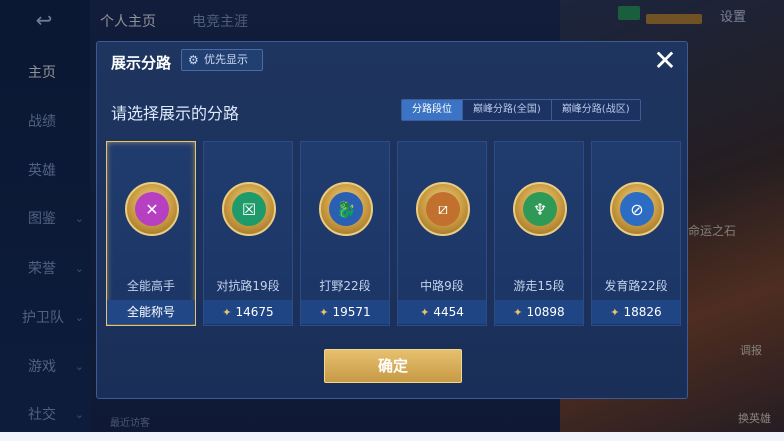 This screenshot has width=784, height=441. I want to click on tab-peak-national: 巅峰分路(全国), so click(507, 110).